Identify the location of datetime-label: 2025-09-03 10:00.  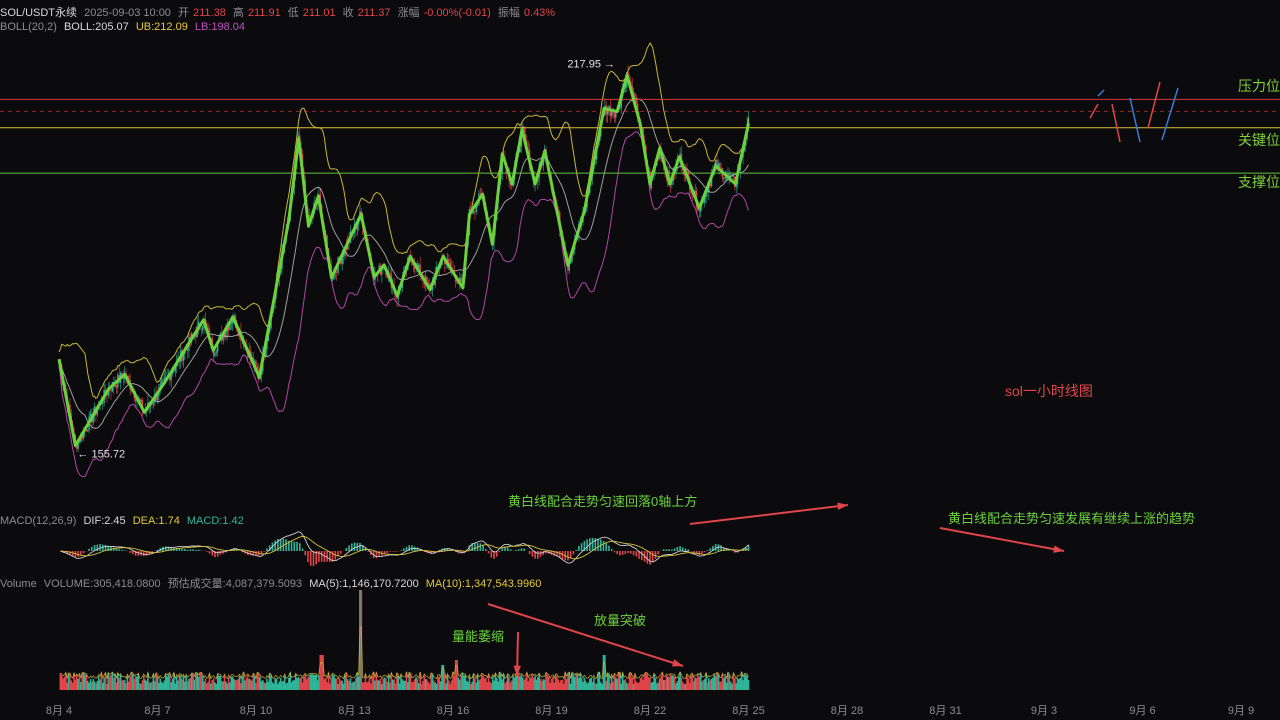
(127, 13).